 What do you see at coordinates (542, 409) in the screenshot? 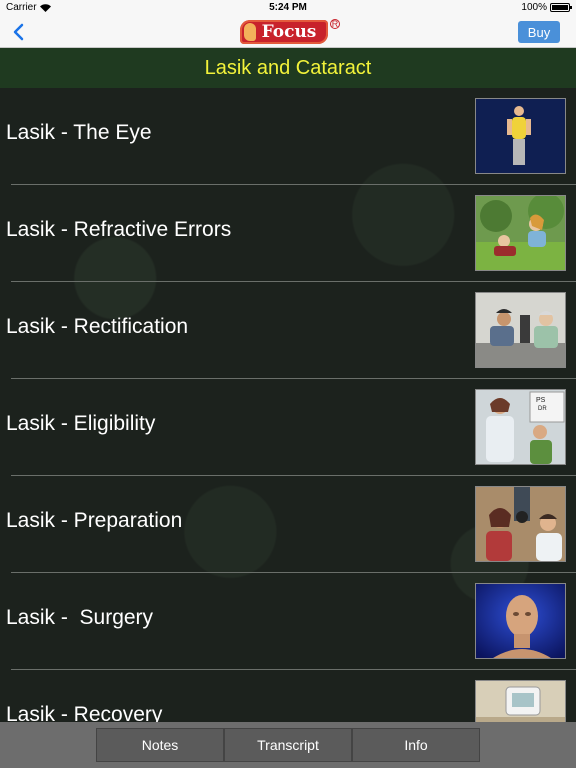
I see `svg-text: DR` at bounding box center [542, 409].